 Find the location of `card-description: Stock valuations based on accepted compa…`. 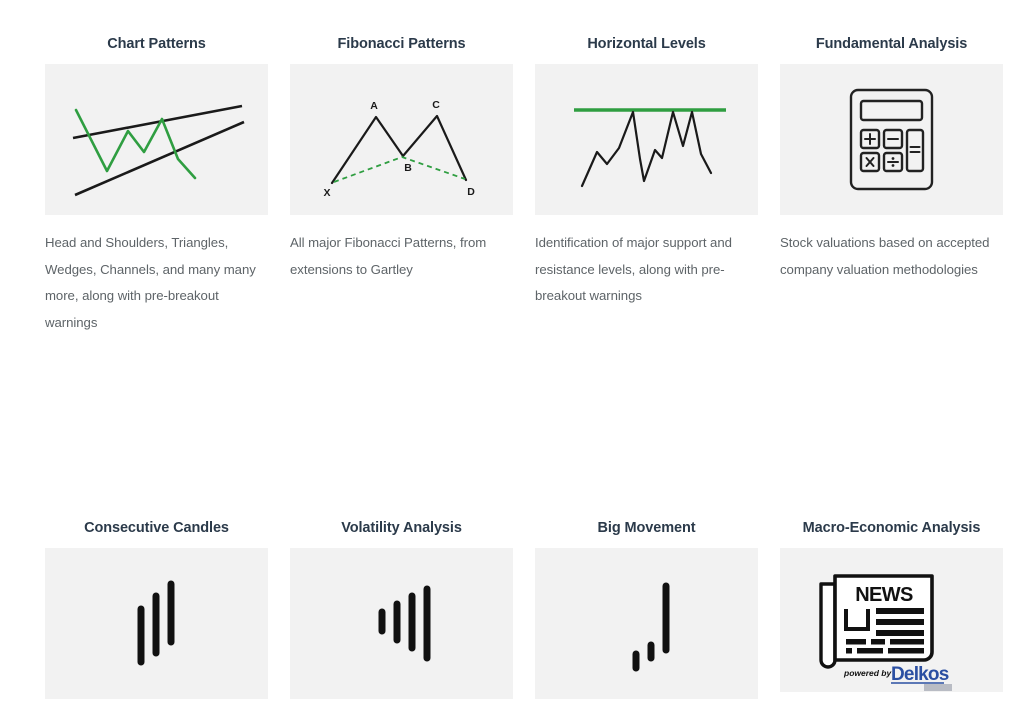

card-description: Stock valuations based on accepted compa… is located at coordinates (885, 256).